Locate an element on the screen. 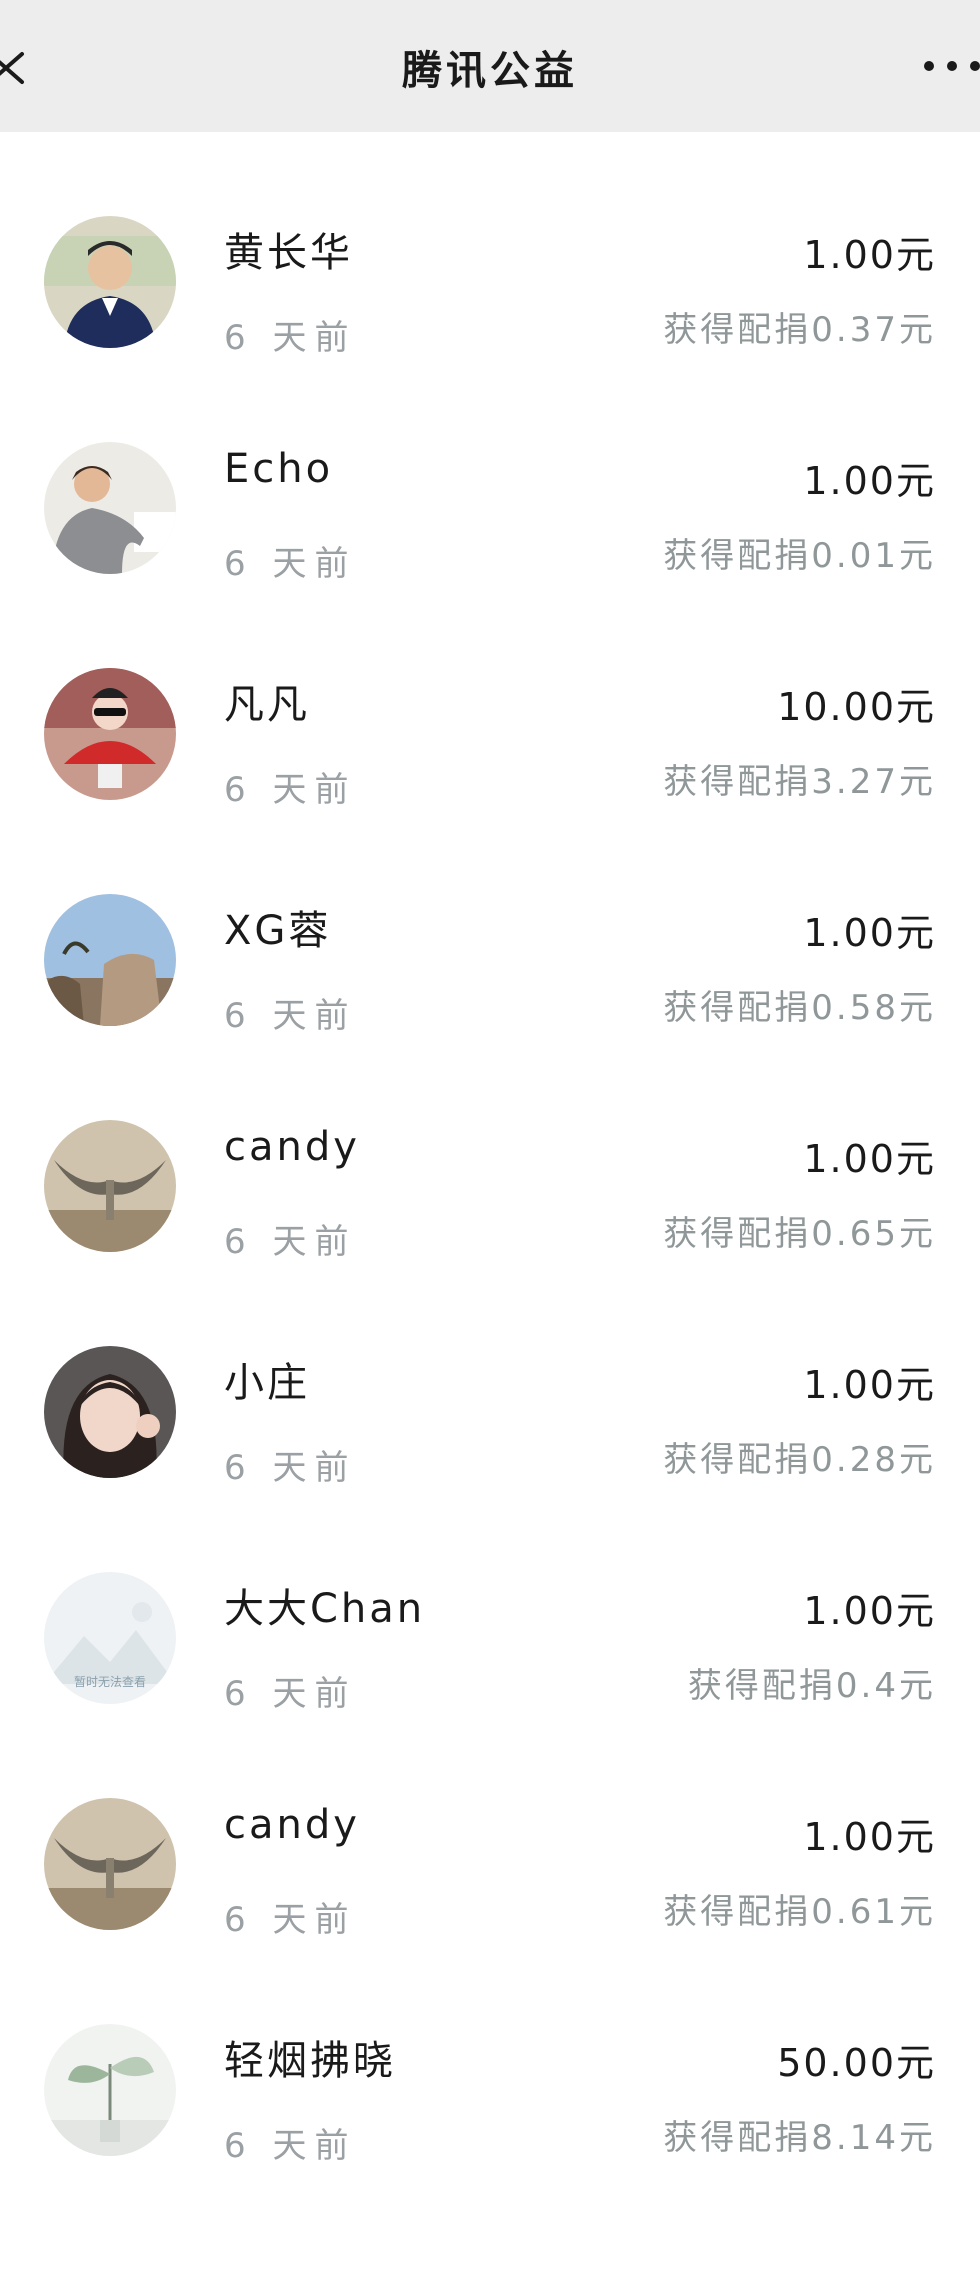  avatar-placeholder-icon: 暂时无法查看 is located at coordinates (110, 1638).